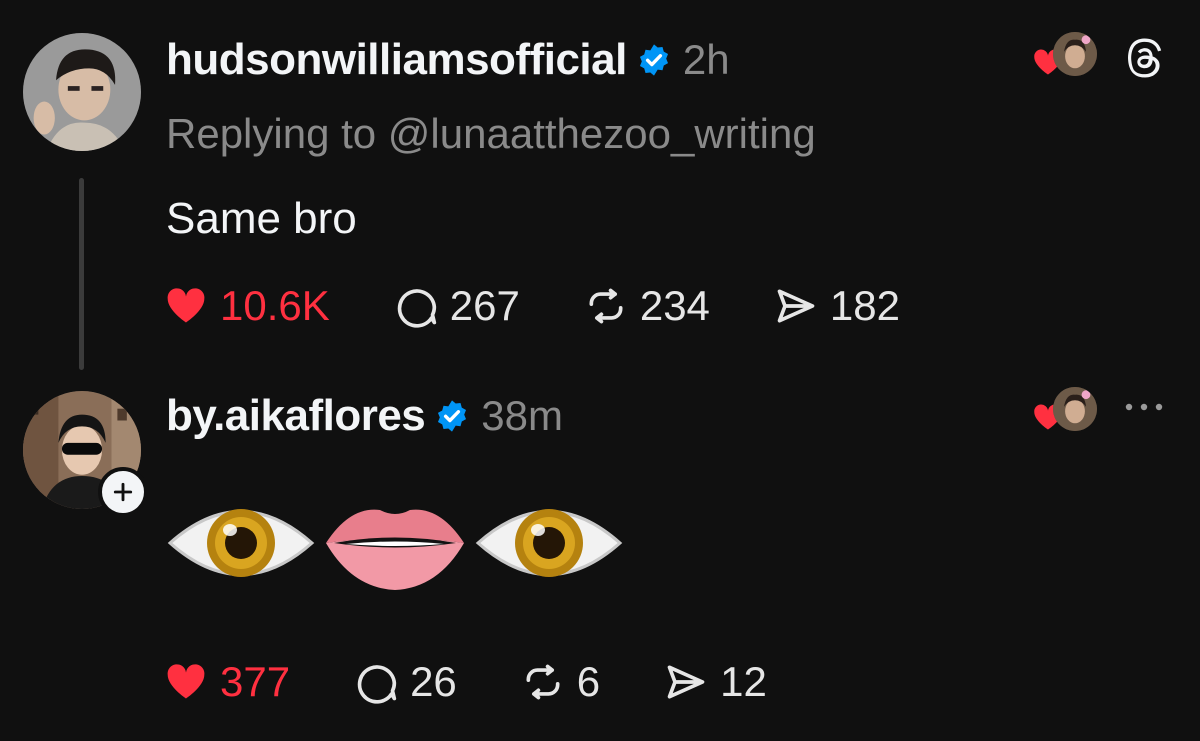 This screenshot has width=1200, height=741. I want to click on avatar-hudsonwilliamsofficial, so click(82, 92).